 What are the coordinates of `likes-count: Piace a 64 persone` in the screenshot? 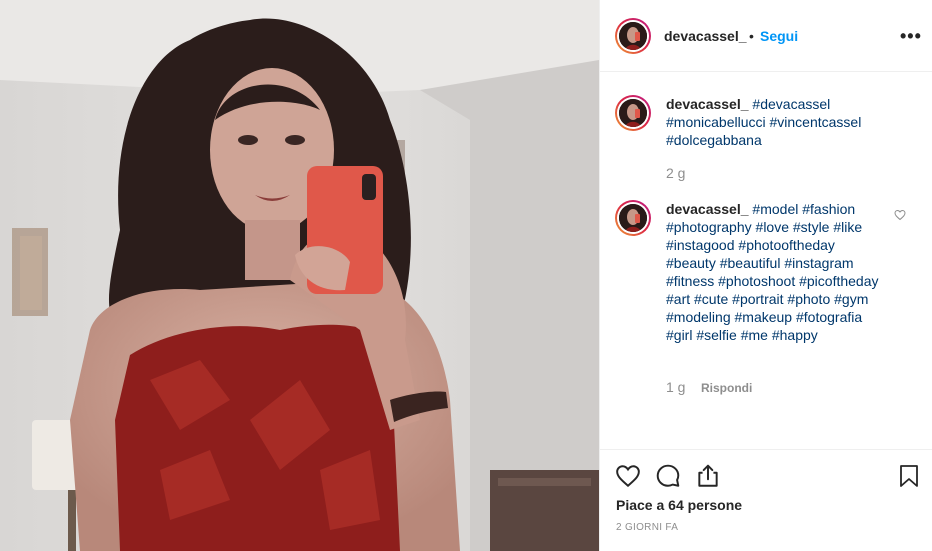 It's located at (679, 505).